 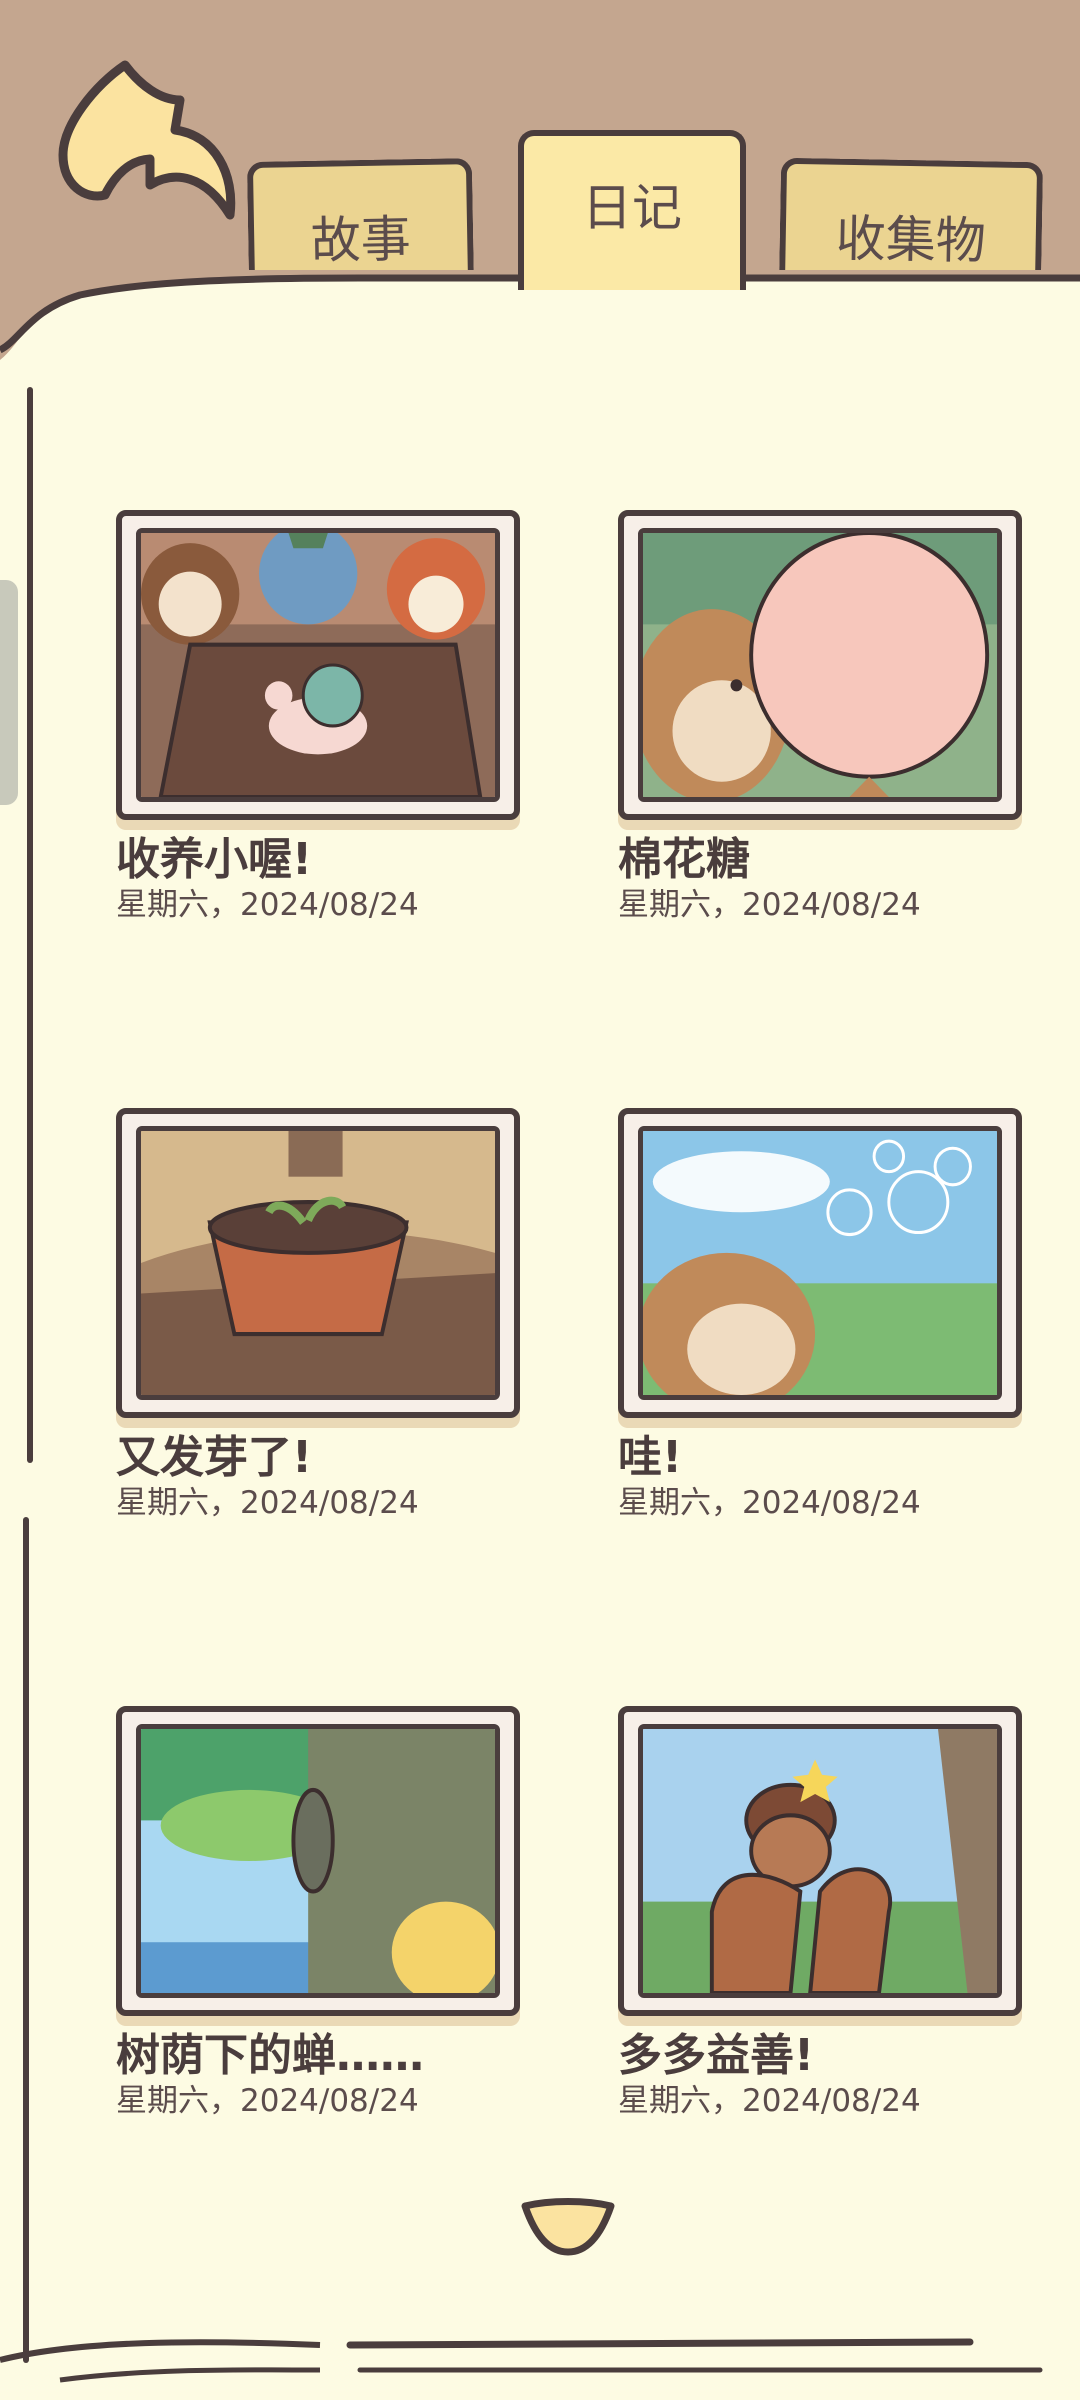 I want to click on diary-entry-card: 多多益善! 星期六，2024/08/24, so click(x=823, y=1913).